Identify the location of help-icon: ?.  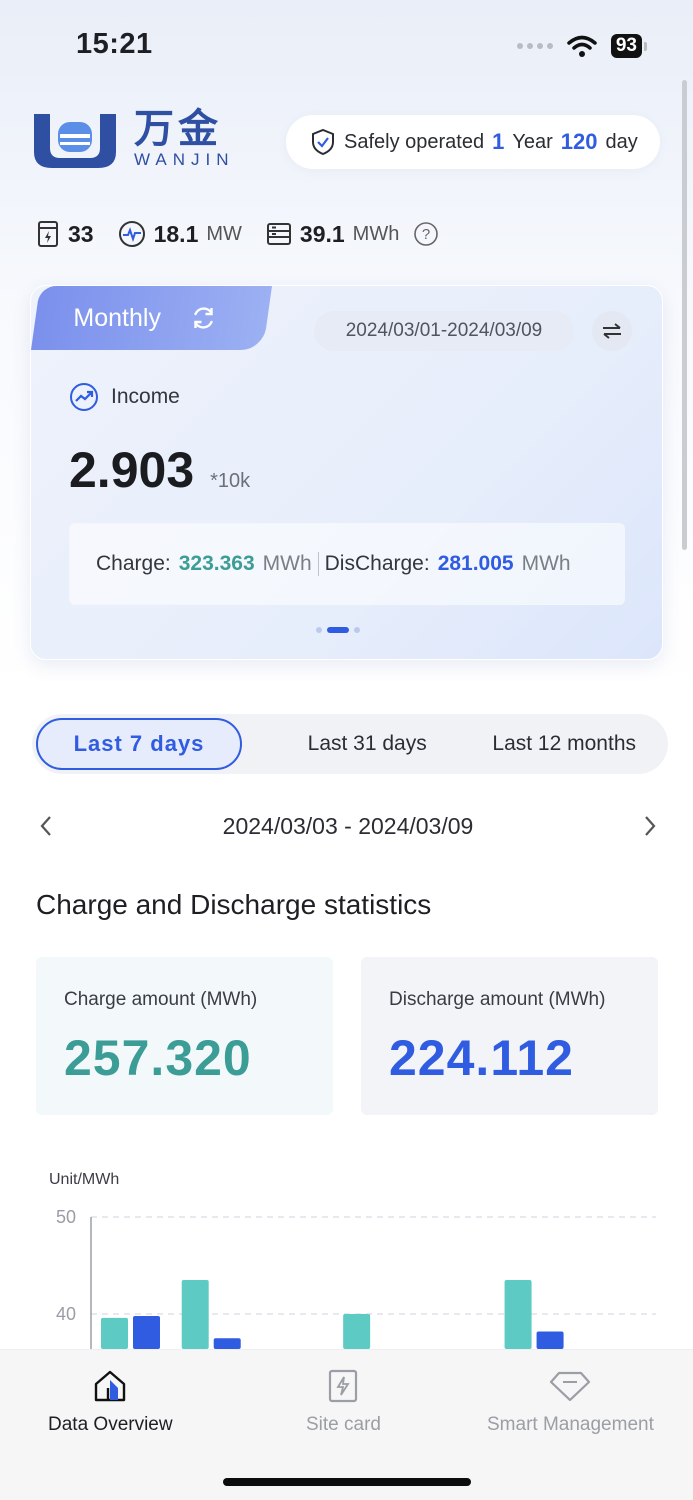
(426, 234).